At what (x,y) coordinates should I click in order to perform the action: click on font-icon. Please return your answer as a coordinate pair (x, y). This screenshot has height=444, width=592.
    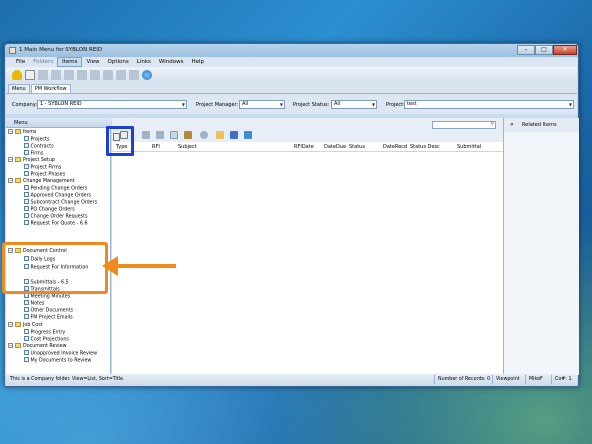
    Looking at the image, I should click on (30, 75).